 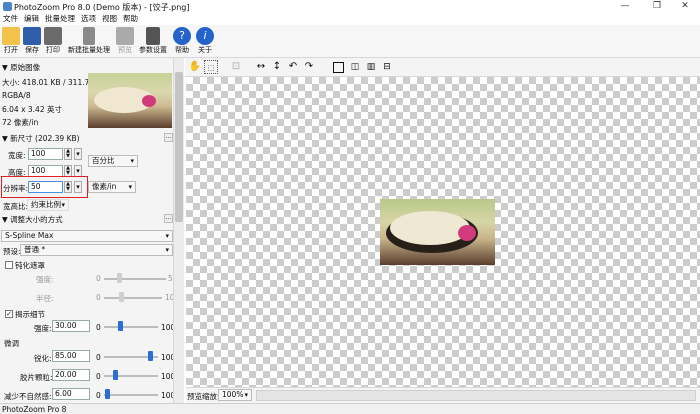 What do you see at coordinates (205, 36) in the screenshot?
I see `info-icon: i` at bounding box center [205, 36].